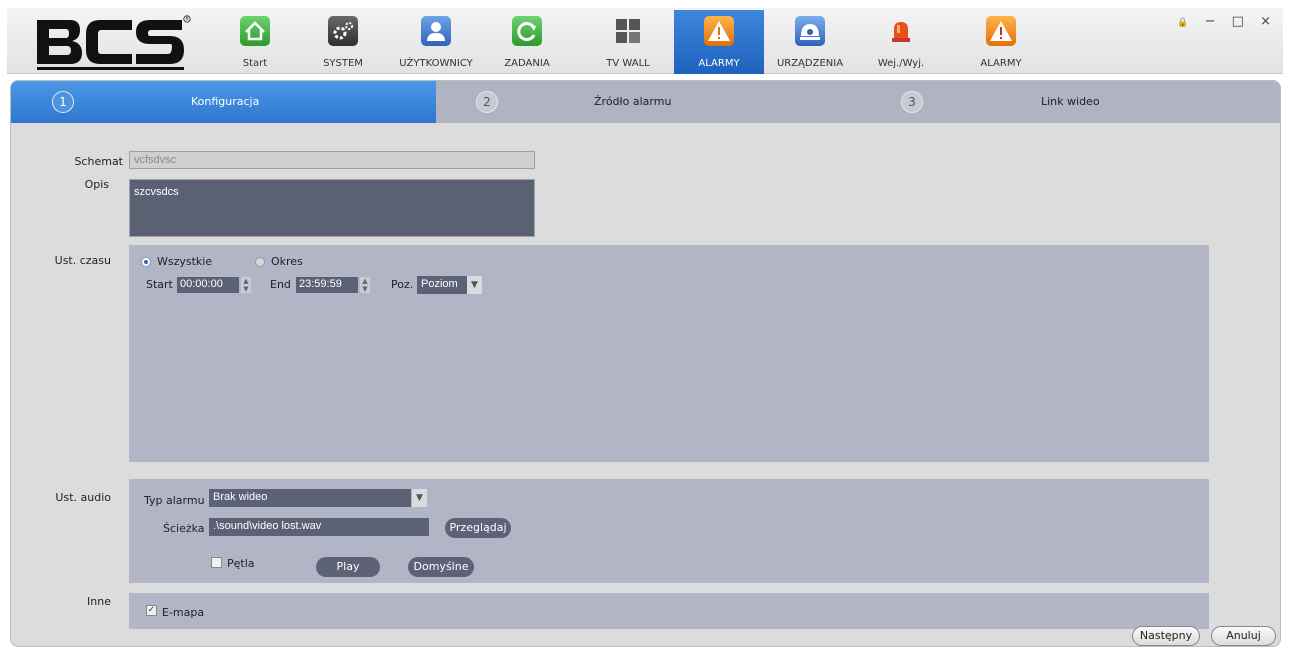 This screenshot has height=653, width=1290. Describe the element at coordinates (83, 497) in the screenshot. I see `audio-settings-label: Ust. audio` at that location.